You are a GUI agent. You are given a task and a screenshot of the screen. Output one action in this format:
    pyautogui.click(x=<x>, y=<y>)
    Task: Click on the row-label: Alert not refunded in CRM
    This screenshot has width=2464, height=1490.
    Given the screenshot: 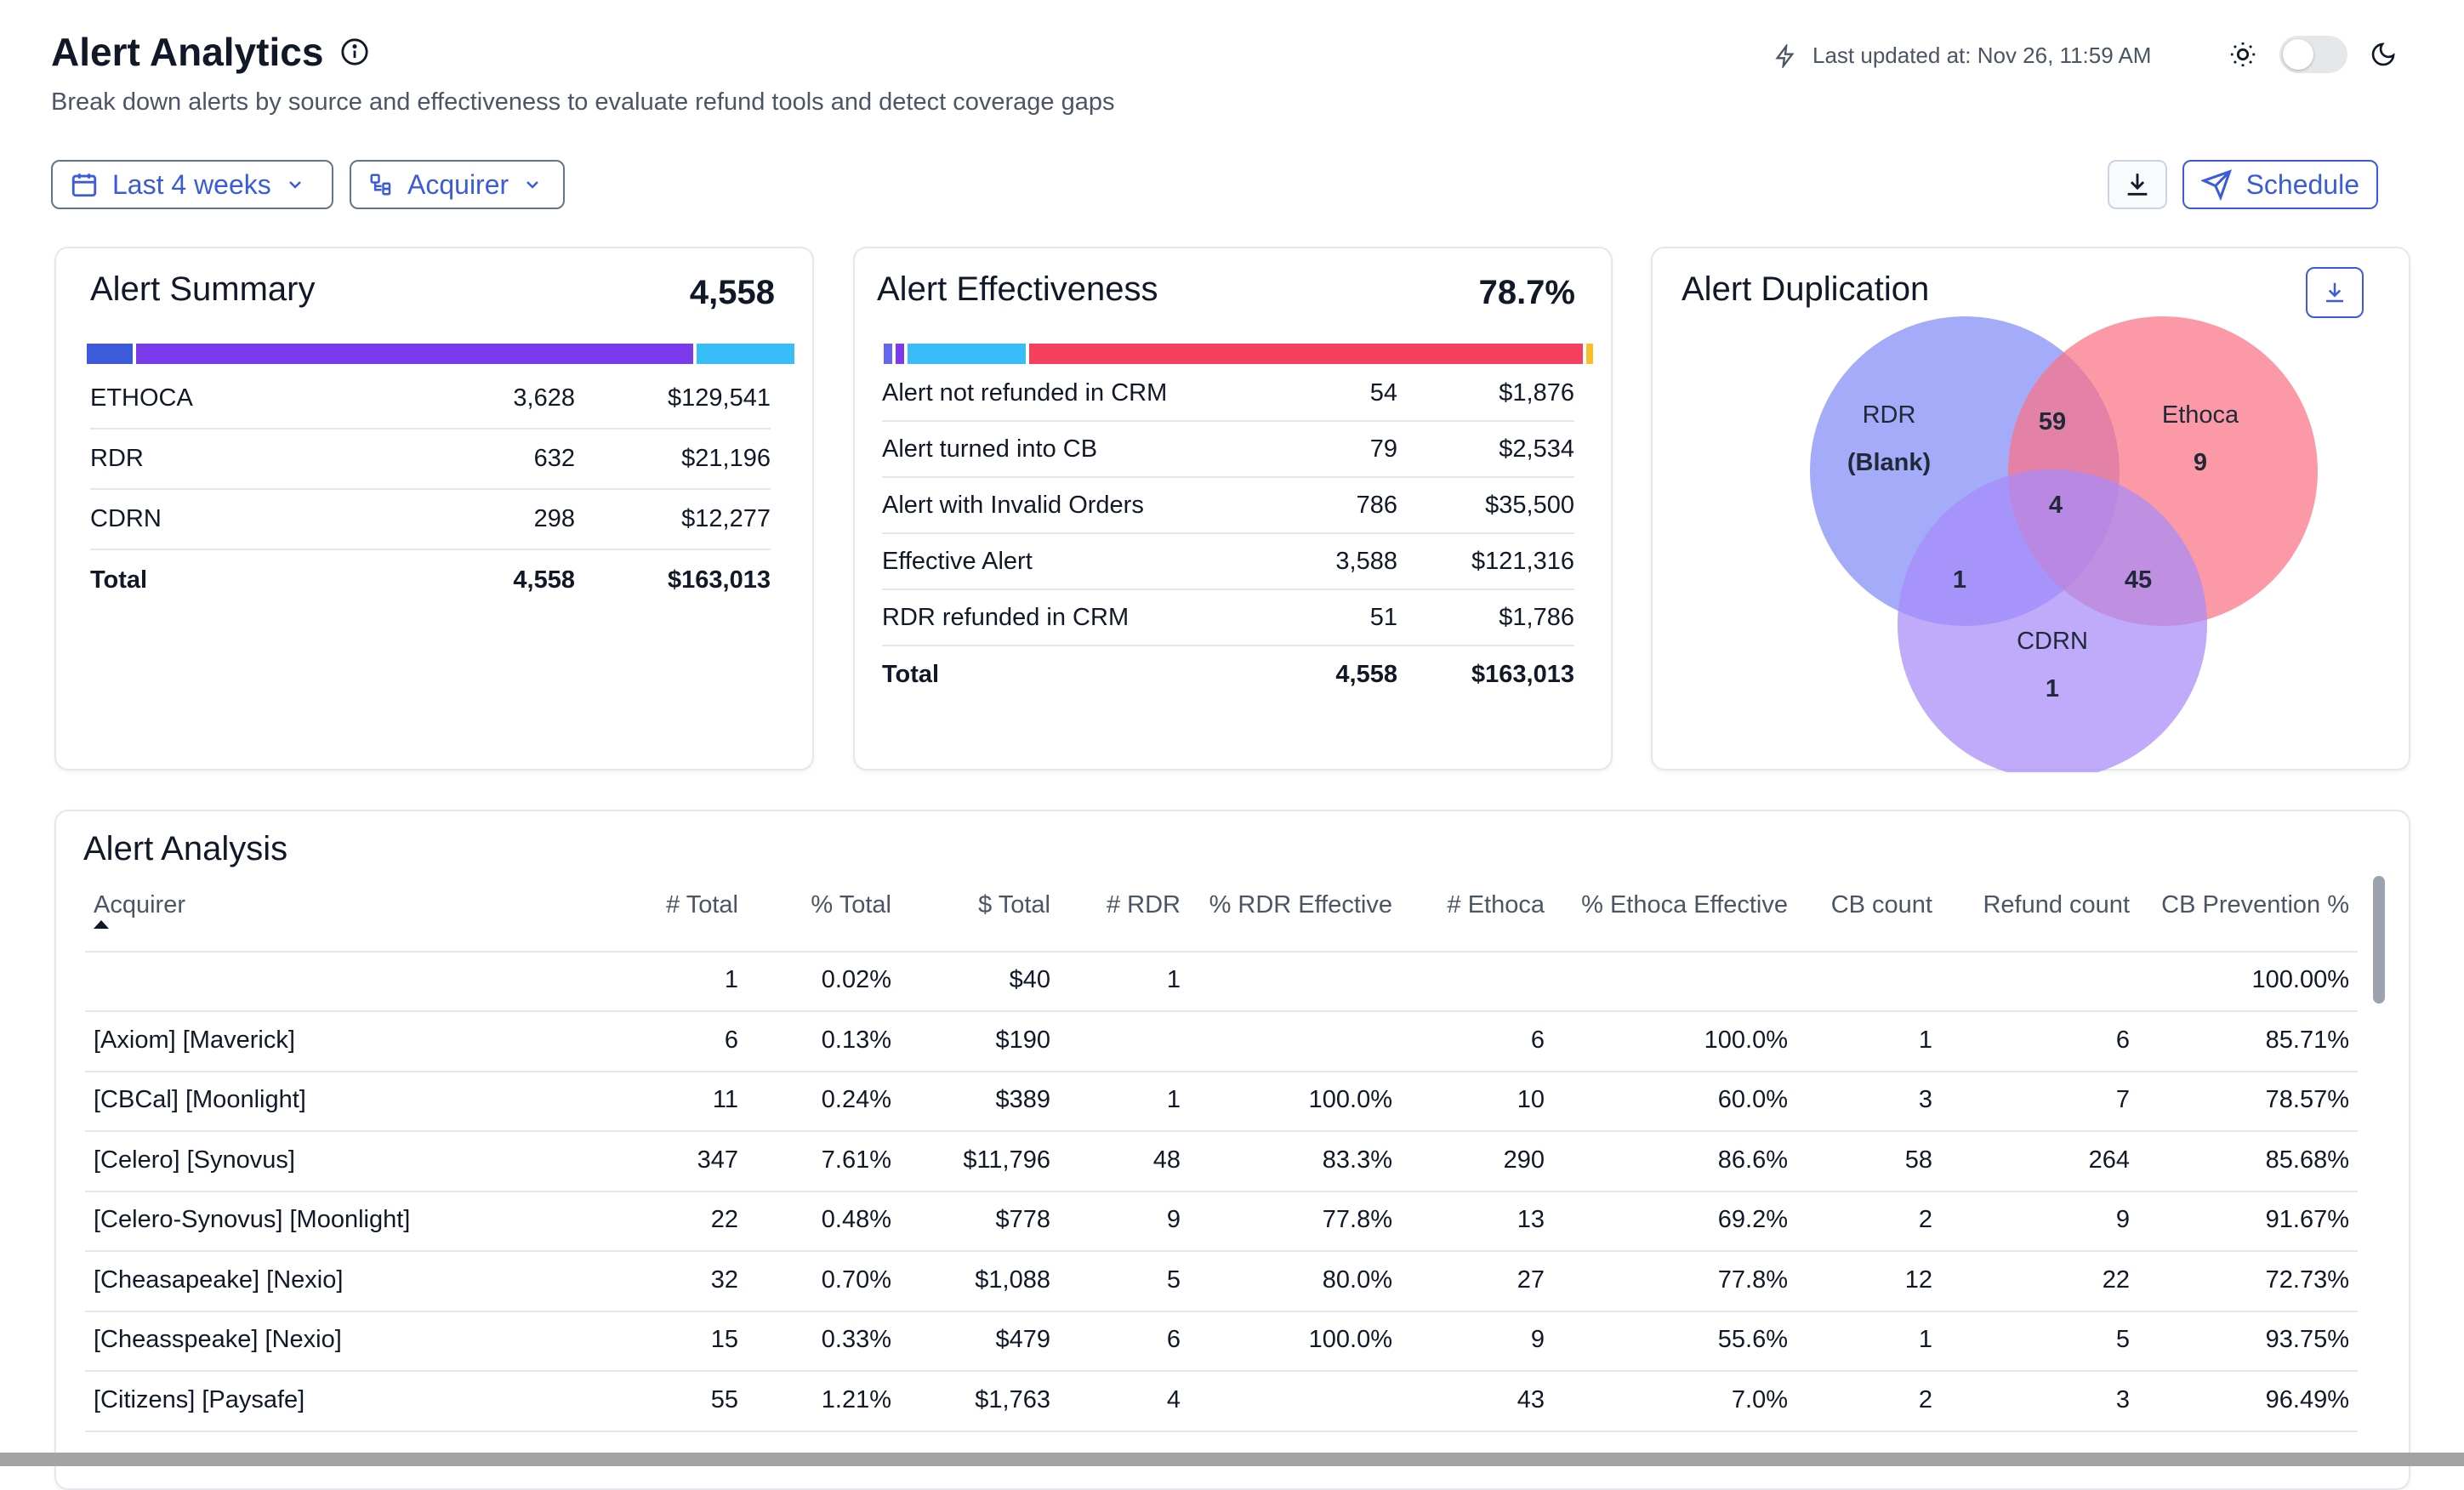 What is the action you would take?
    pyautogui.click(x=1025, y=392)
    